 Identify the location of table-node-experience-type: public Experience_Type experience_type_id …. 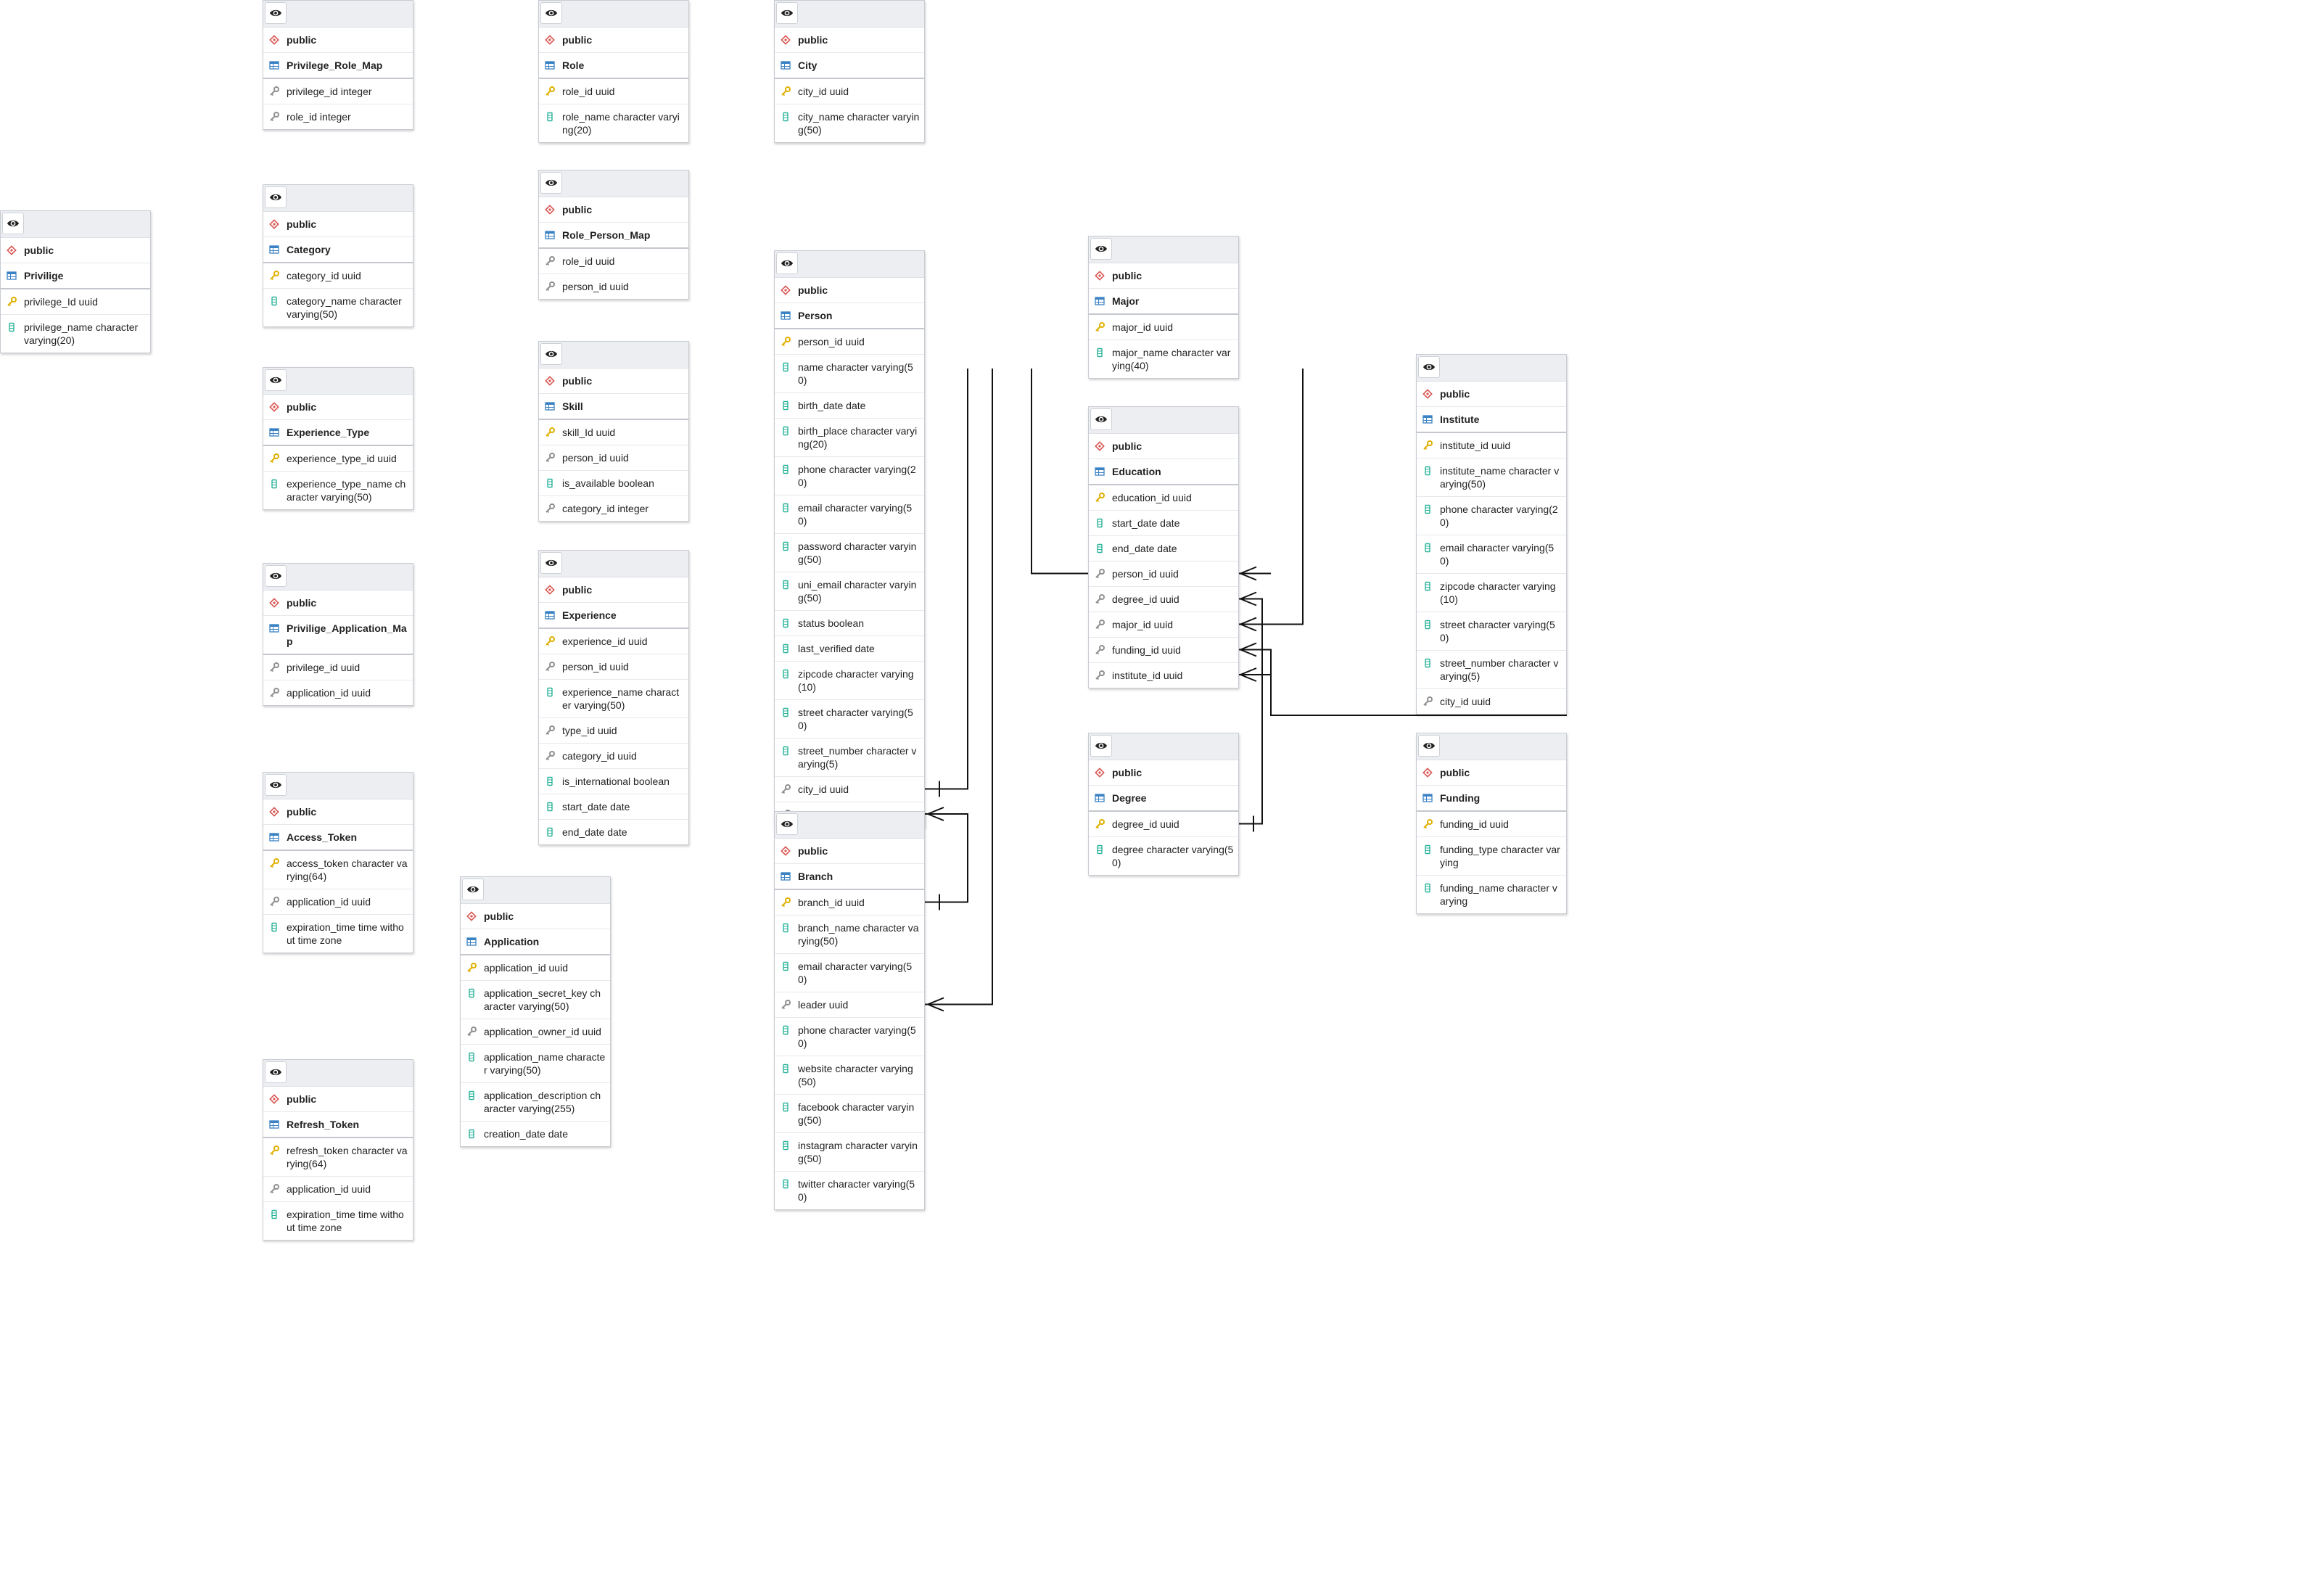
(338, 439).